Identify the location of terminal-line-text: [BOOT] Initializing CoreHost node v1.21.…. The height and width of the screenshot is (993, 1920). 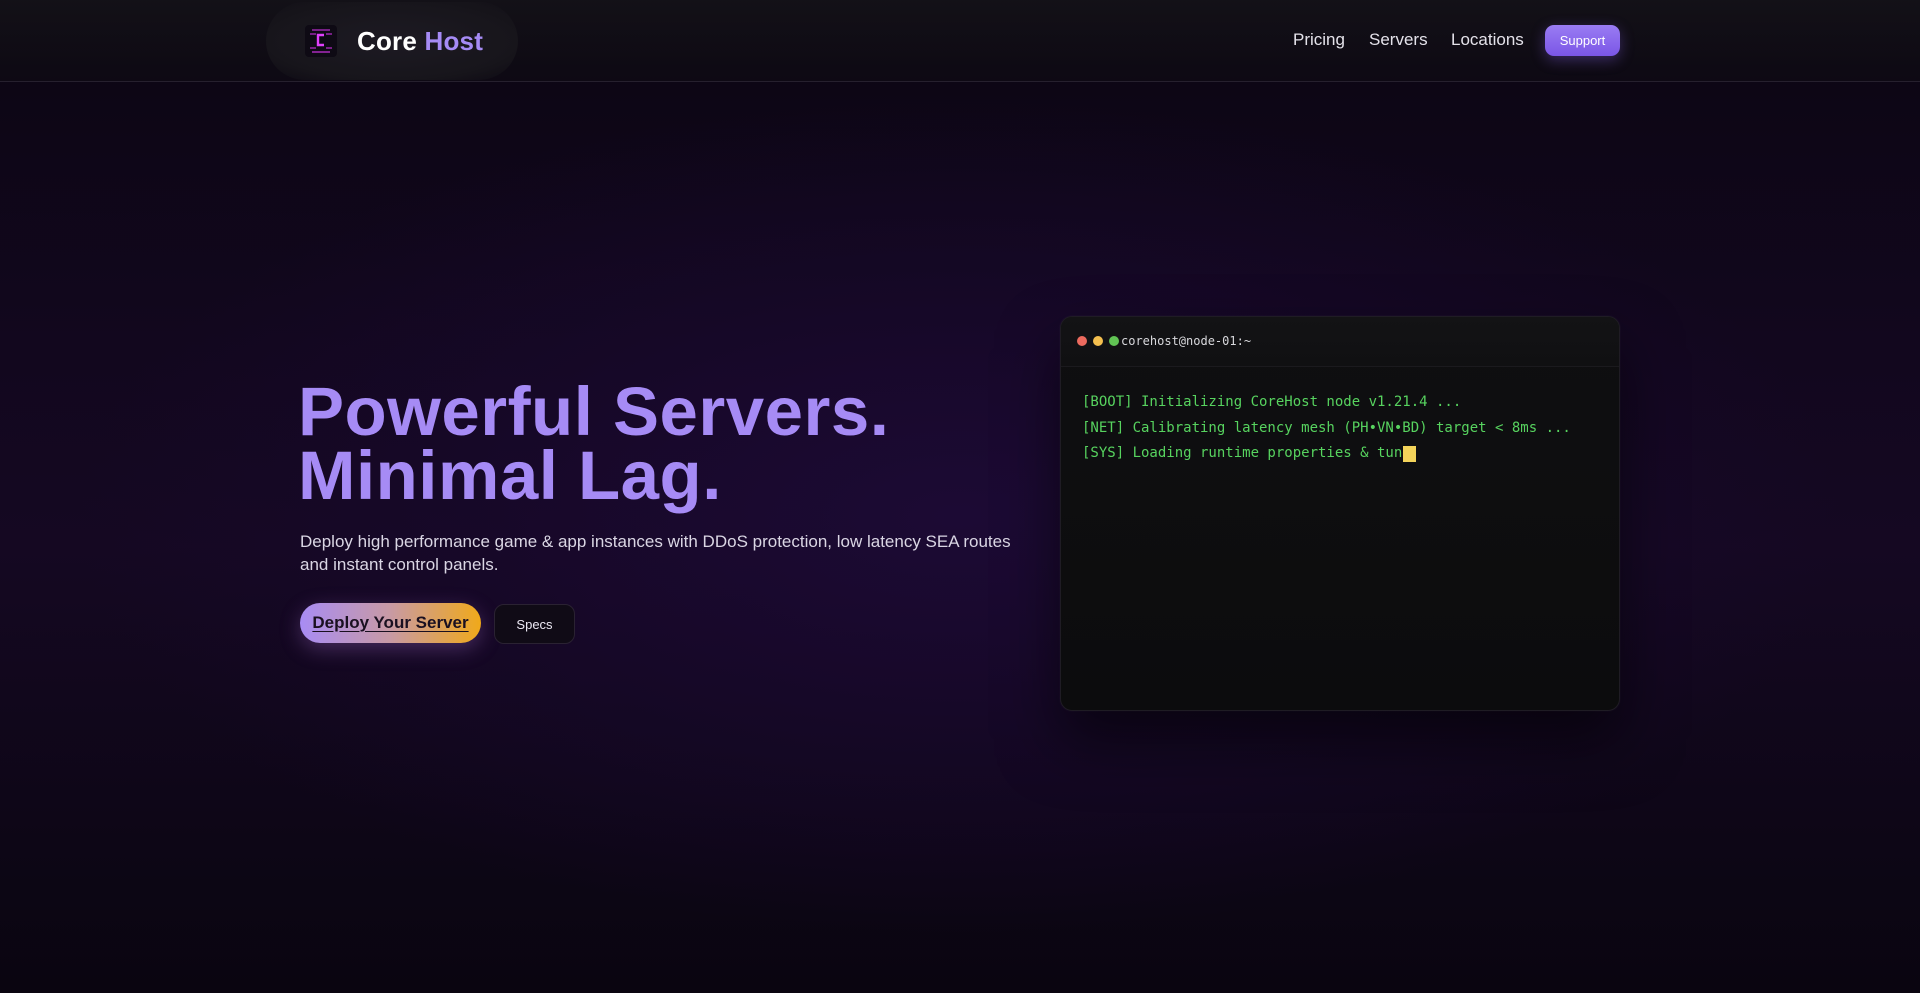
(1272, 402).